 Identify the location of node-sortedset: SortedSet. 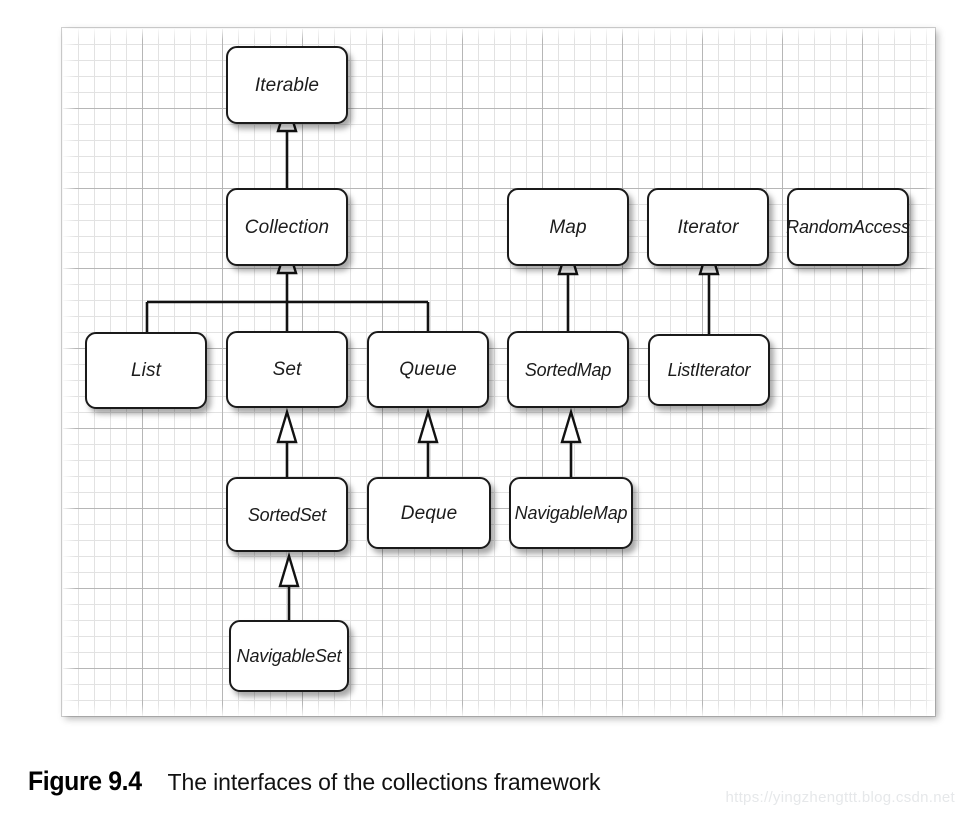
(287, 514).